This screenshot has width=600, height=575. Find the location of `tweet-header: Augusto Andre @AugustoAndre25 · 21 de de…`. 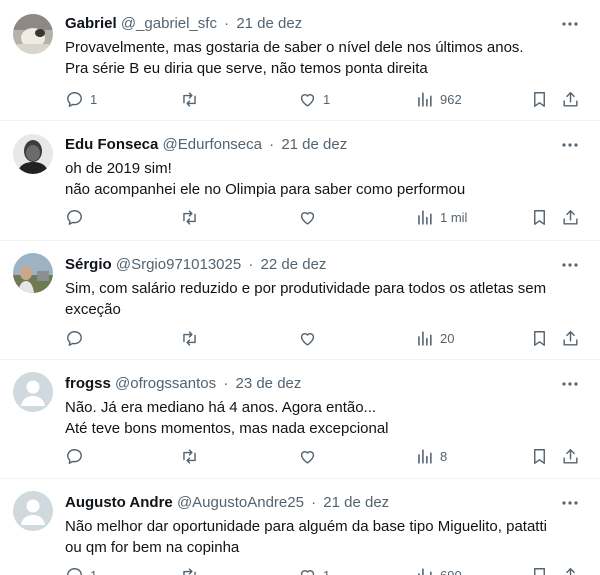

tweet-header: Augusto Andre @AugustoAndre25 · 21 de de… is located at coordinates (312, 503).